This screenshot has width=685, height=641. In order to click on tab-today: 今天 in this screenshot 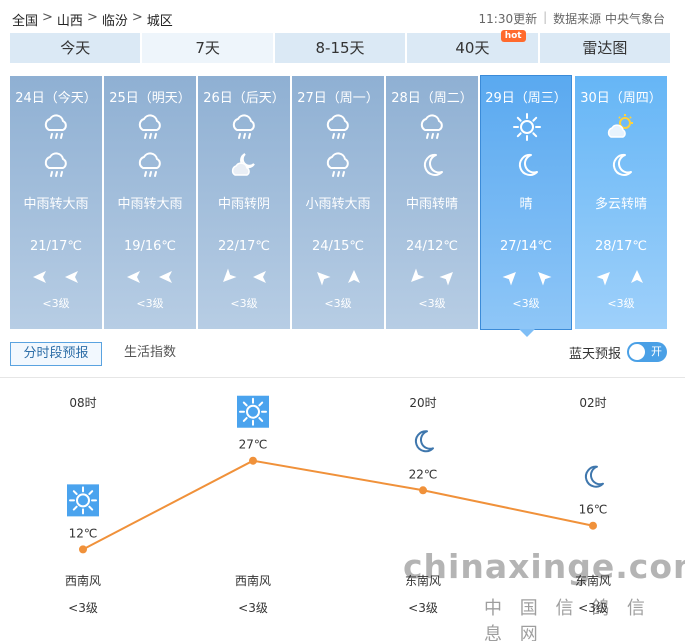, I will do `click(75, 48)`.